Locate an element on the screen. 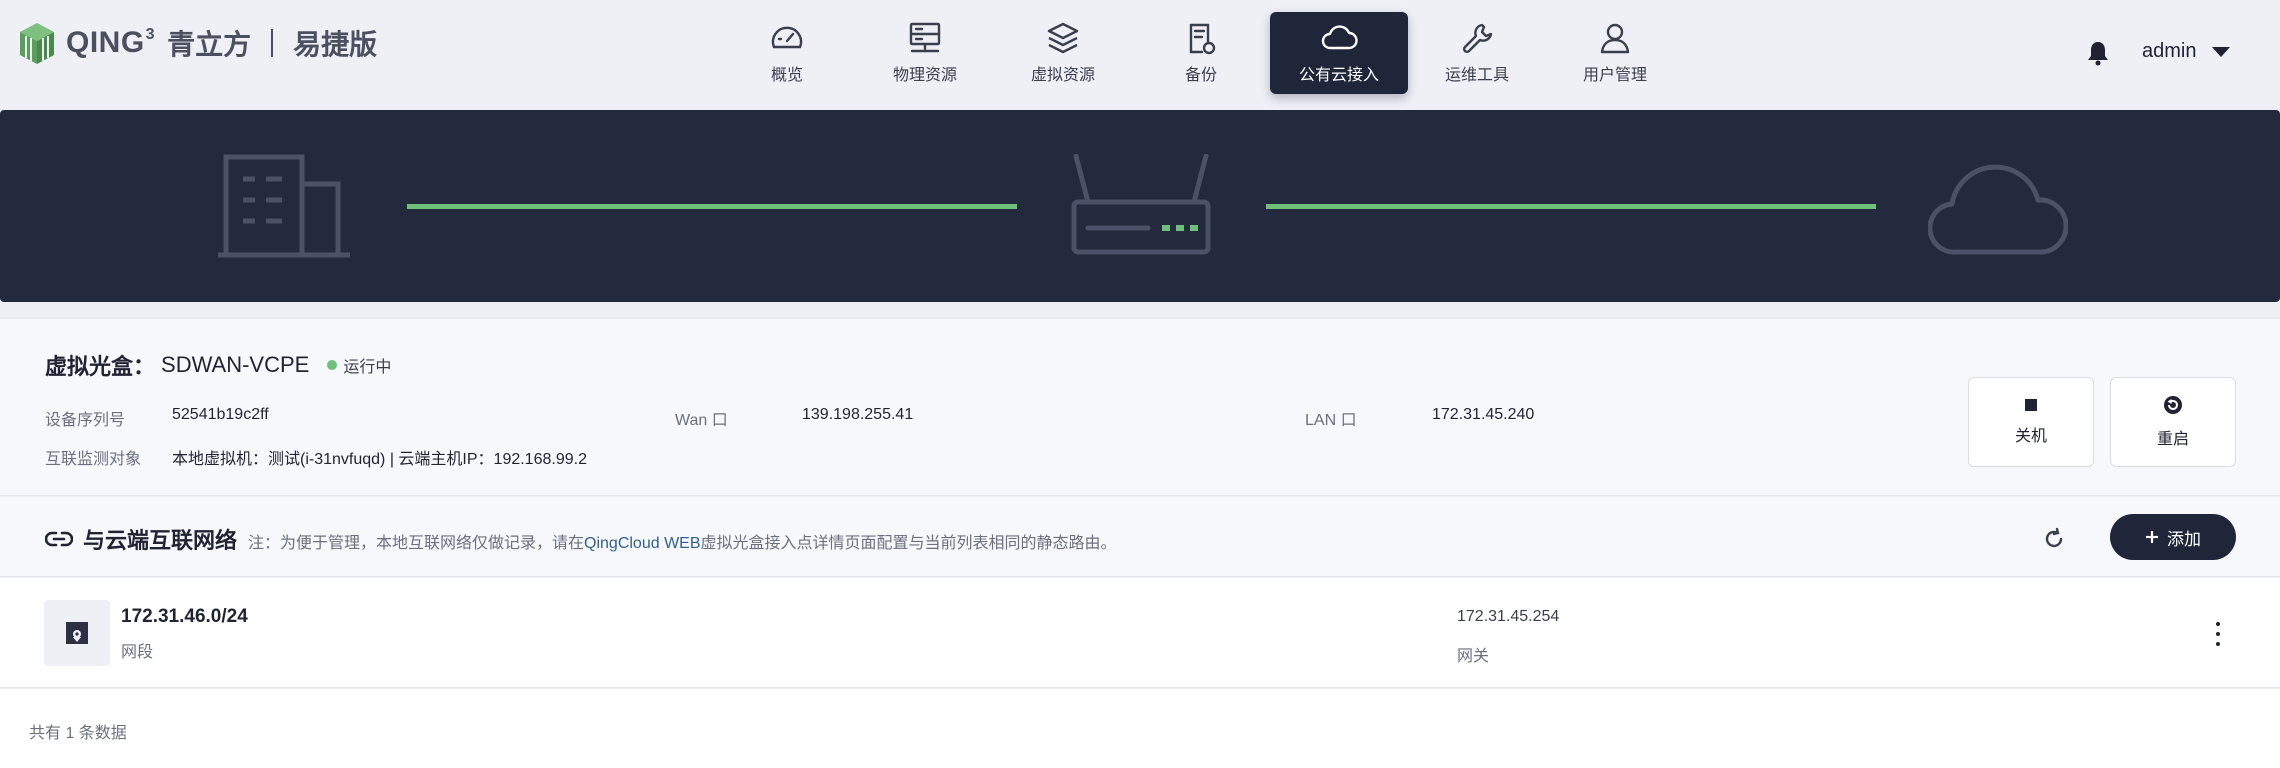 This screenshot has height=768, width=2280. layers-icon is located at coordinates (1063, 38).